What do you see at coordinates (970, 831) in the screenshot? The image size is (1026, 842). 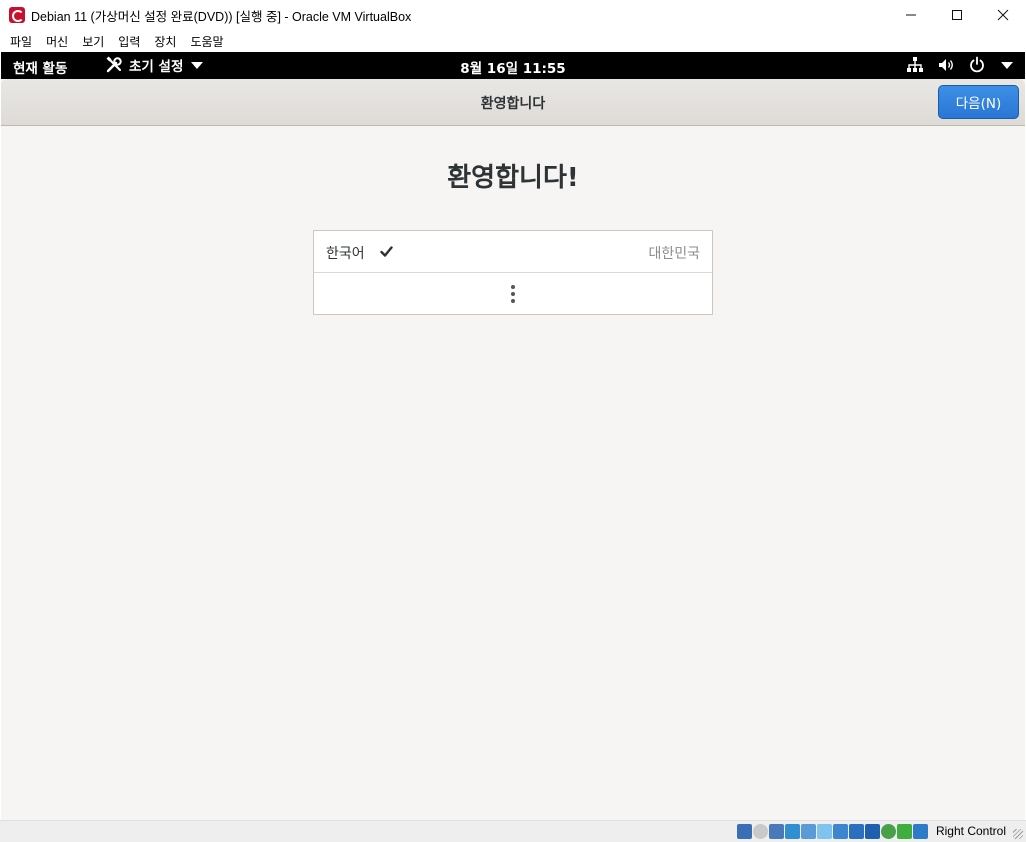 I see `host-key-label: Right Control` at bounding box center [970, 831].